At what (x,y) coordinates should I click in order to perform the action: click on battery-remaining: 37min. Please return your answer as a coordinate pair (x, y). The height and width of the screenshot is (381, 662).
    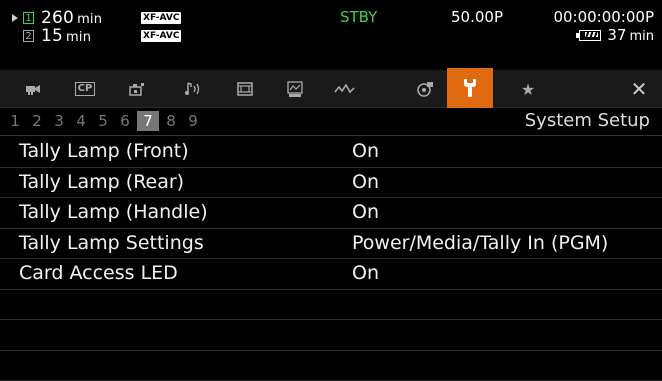
    Looking at the image, I should click on (630, 35).